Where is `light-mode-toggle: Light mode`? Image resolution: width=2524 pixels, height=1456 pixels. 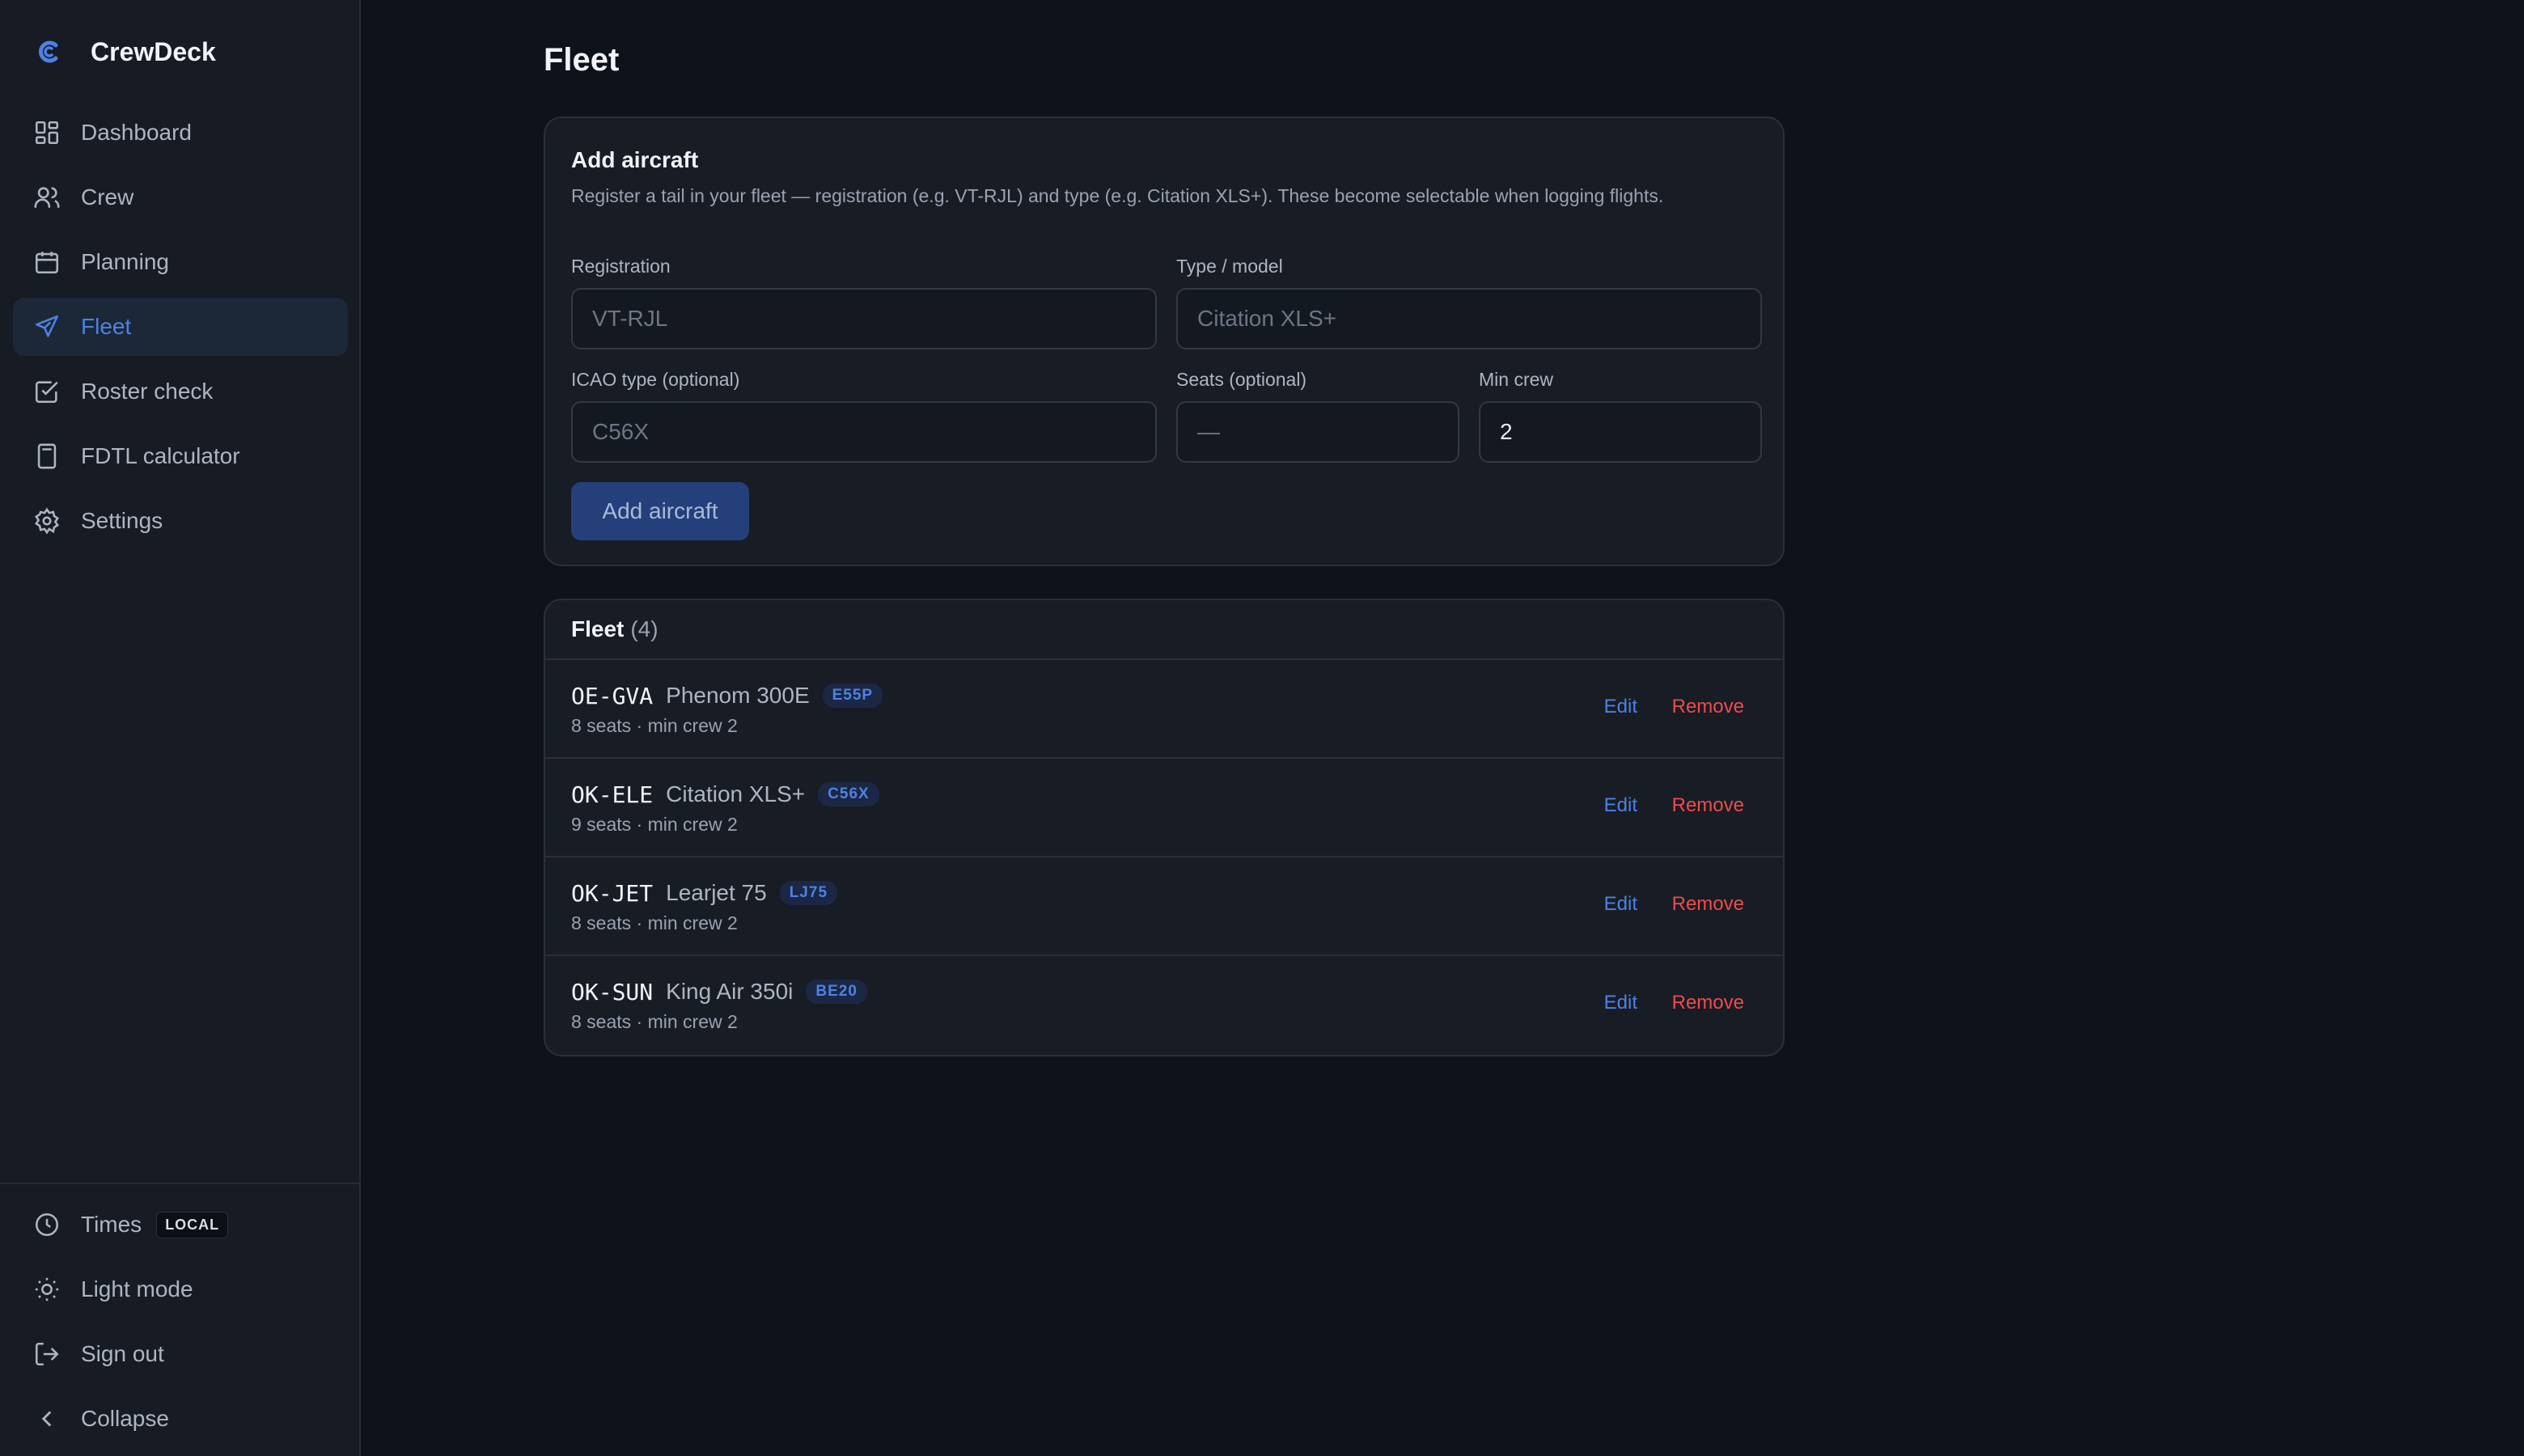 light-mode-toggle: Light mode is located at coordinates (180, 1289).